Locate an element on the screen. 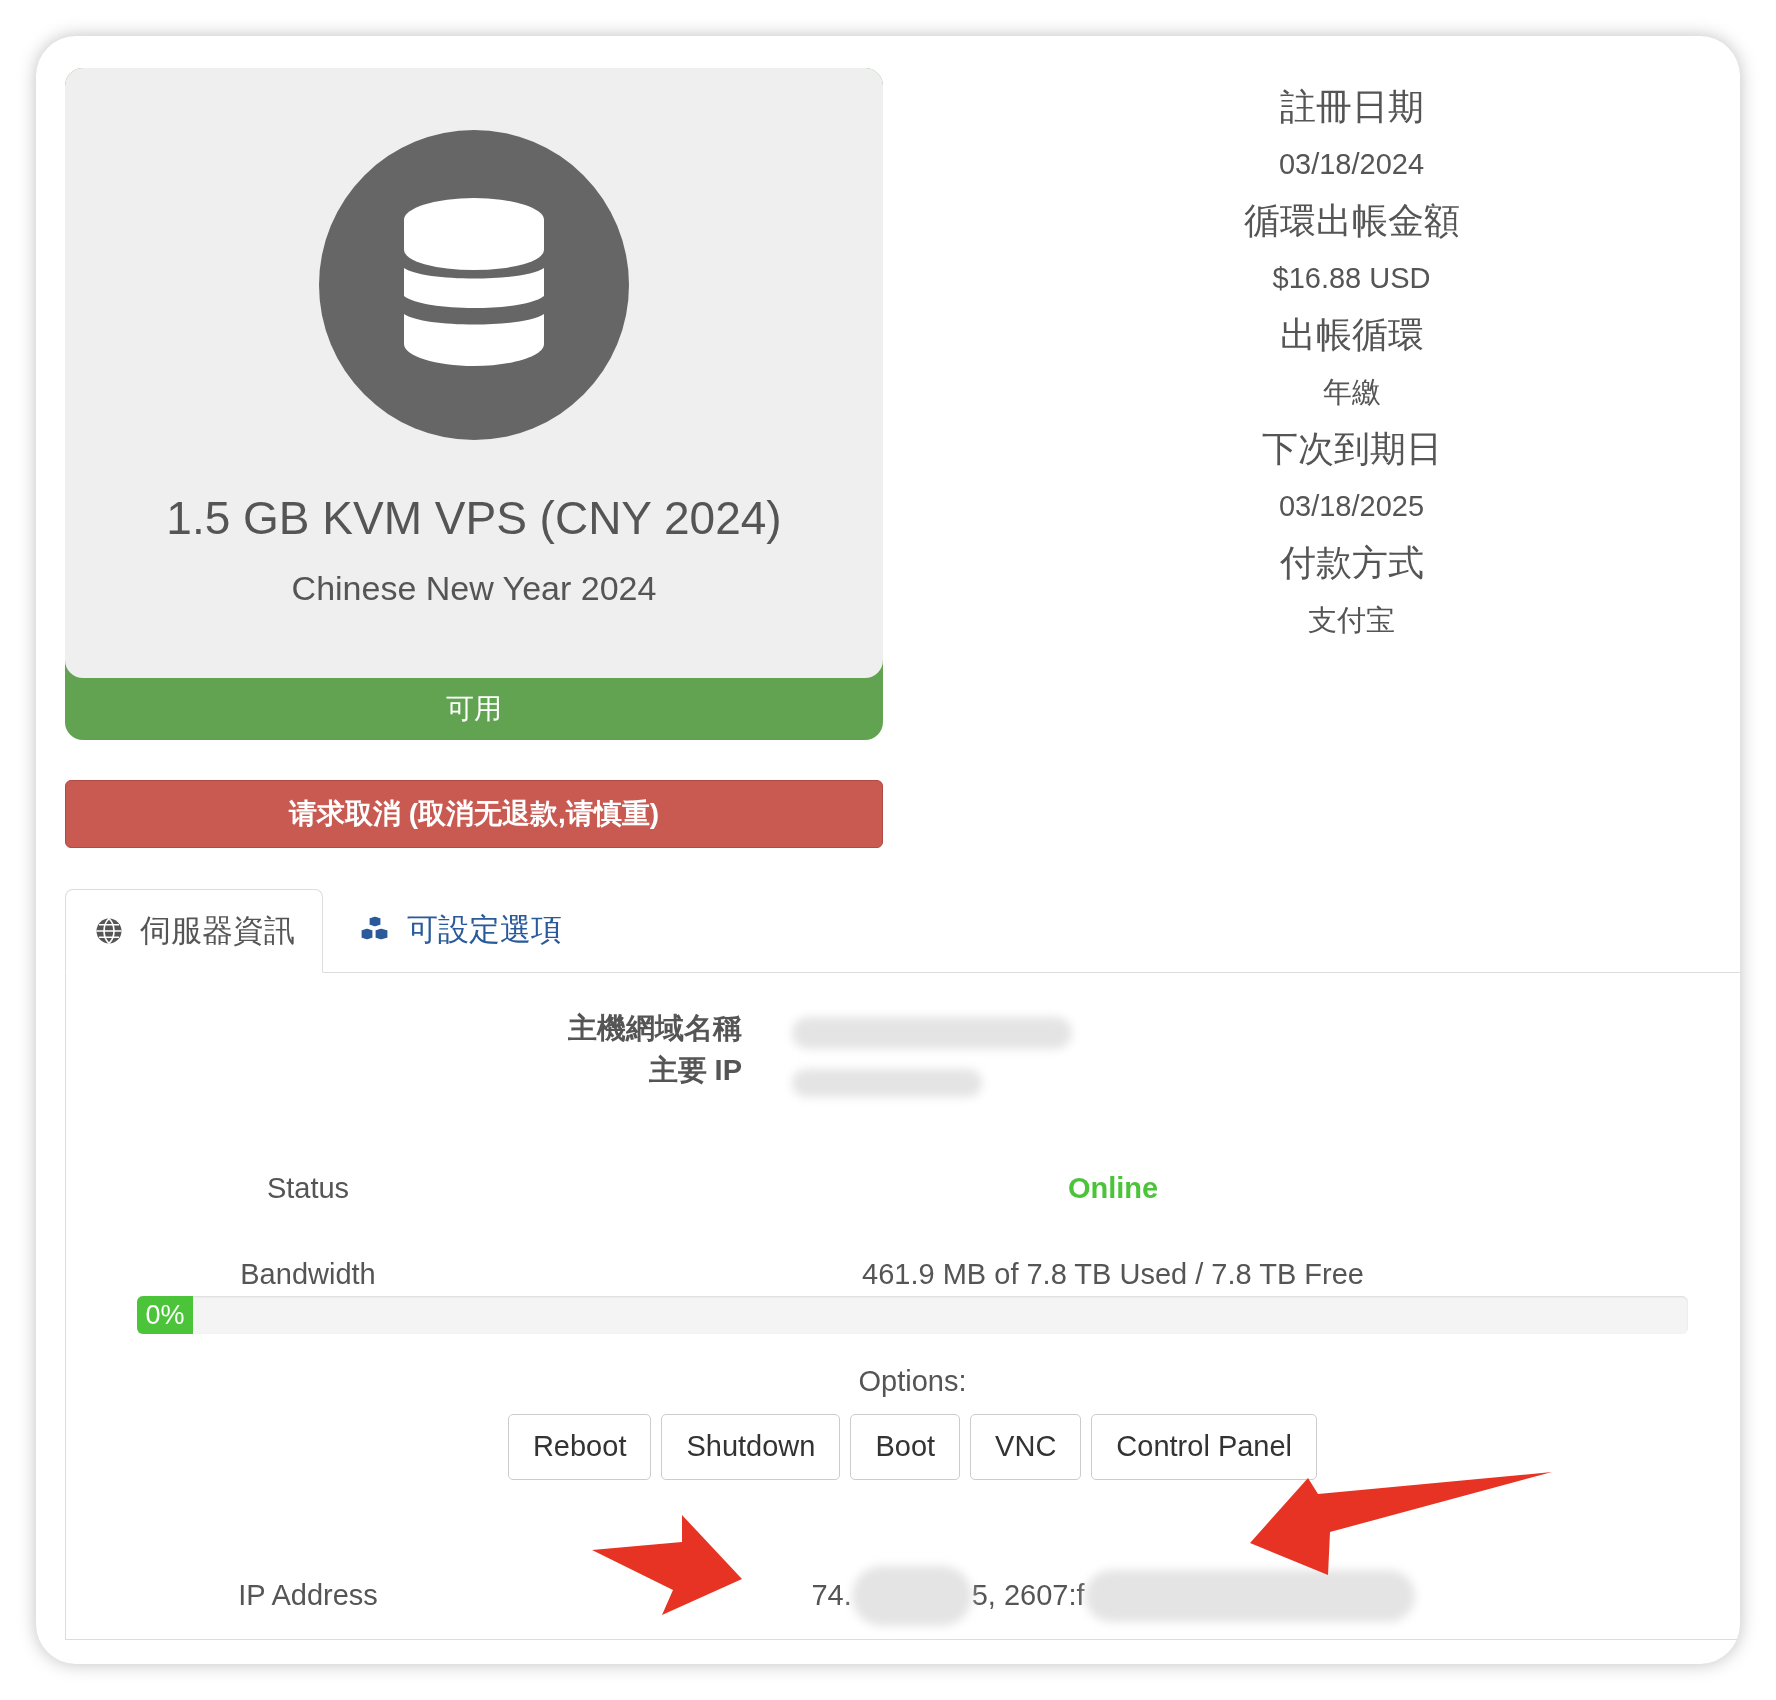  bandwidth-fill: 0% is located at coordinates (165, 1315).